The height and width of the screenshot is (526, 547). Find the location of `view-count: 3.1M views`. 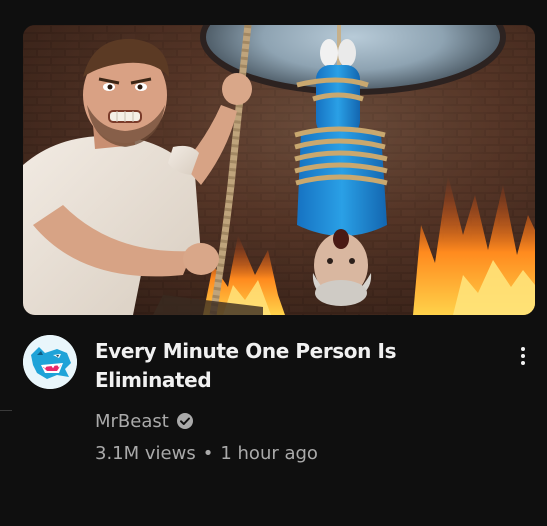

view-count: 3.1M views is located at coordinates (145, 453).